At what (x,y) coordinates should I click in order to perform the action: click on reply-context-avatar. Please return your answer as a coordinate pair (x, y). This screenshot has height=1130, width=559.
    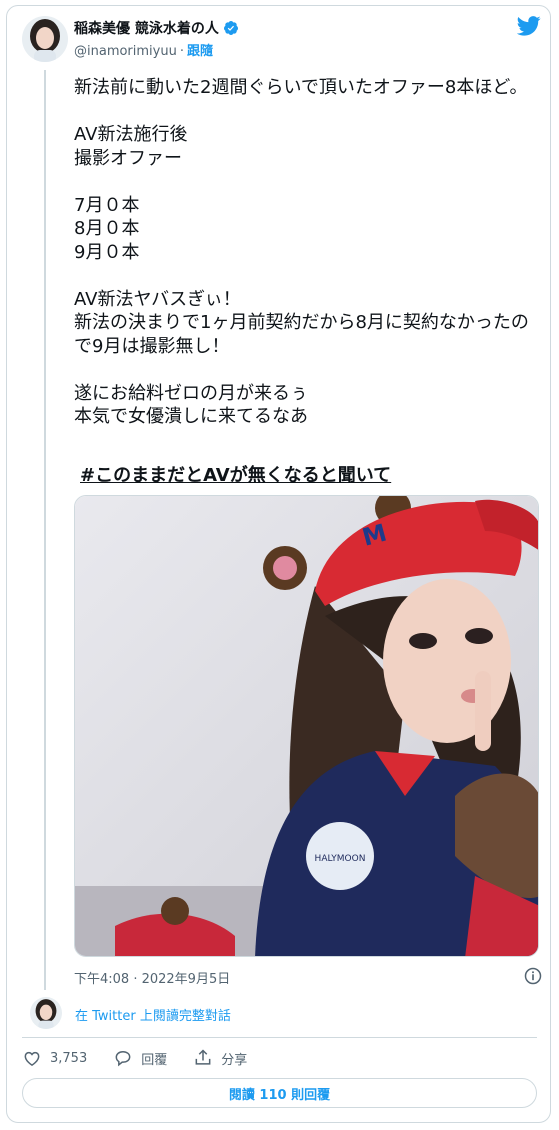
    Looking at the image, I should click on (46, 1013).